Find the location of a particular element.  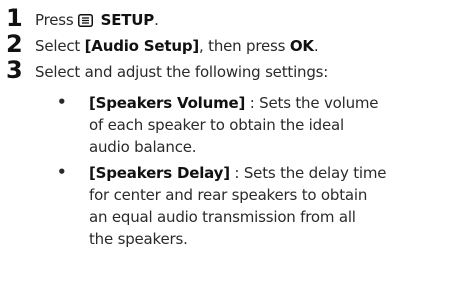

speakers-delay-term: [Speakers Delay] is located at coordinates (159, 173).